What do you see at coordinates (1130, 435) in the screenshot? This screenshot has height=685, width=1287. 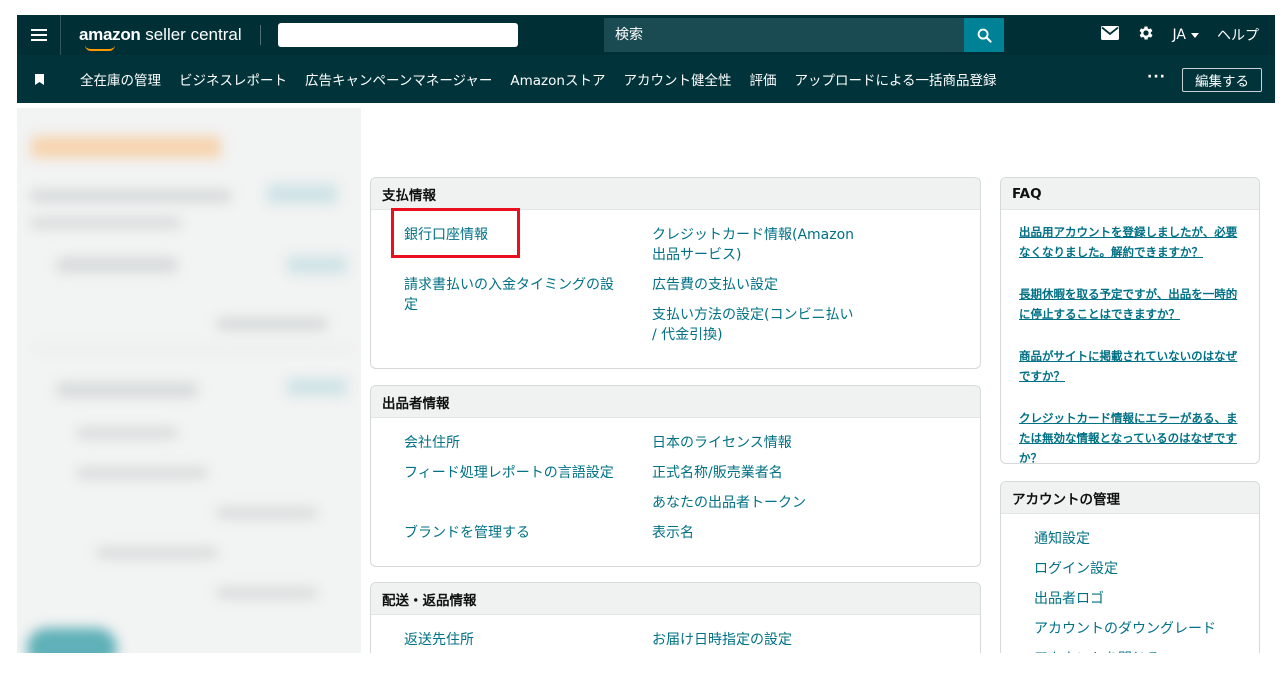 I see `faq-item: クレジットカード情報にエラーがある、または無効な情報となっているのはなぜですか？` at bounding box center [1130, 435].